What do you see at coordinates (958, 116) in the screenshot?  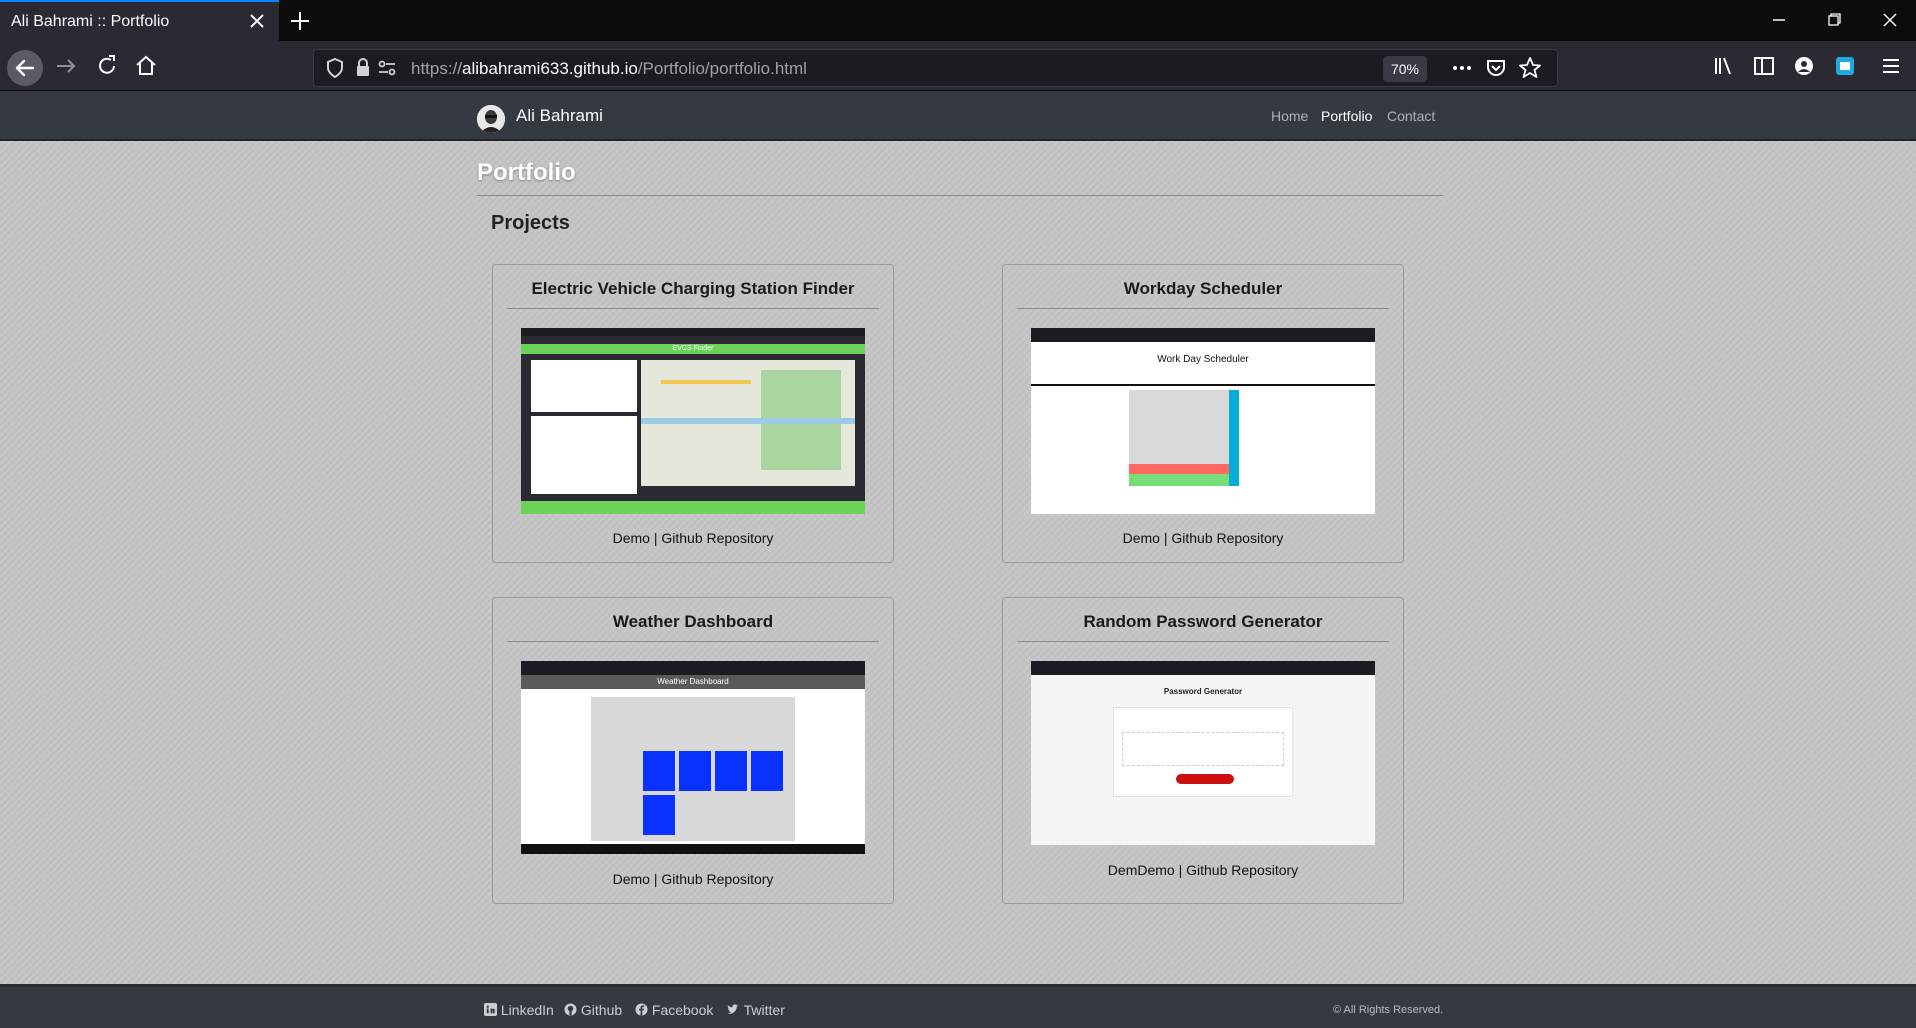 I see `site-navbar: Ali Bahrami Home Portfolio Contact` at bounding box center [958, 116].